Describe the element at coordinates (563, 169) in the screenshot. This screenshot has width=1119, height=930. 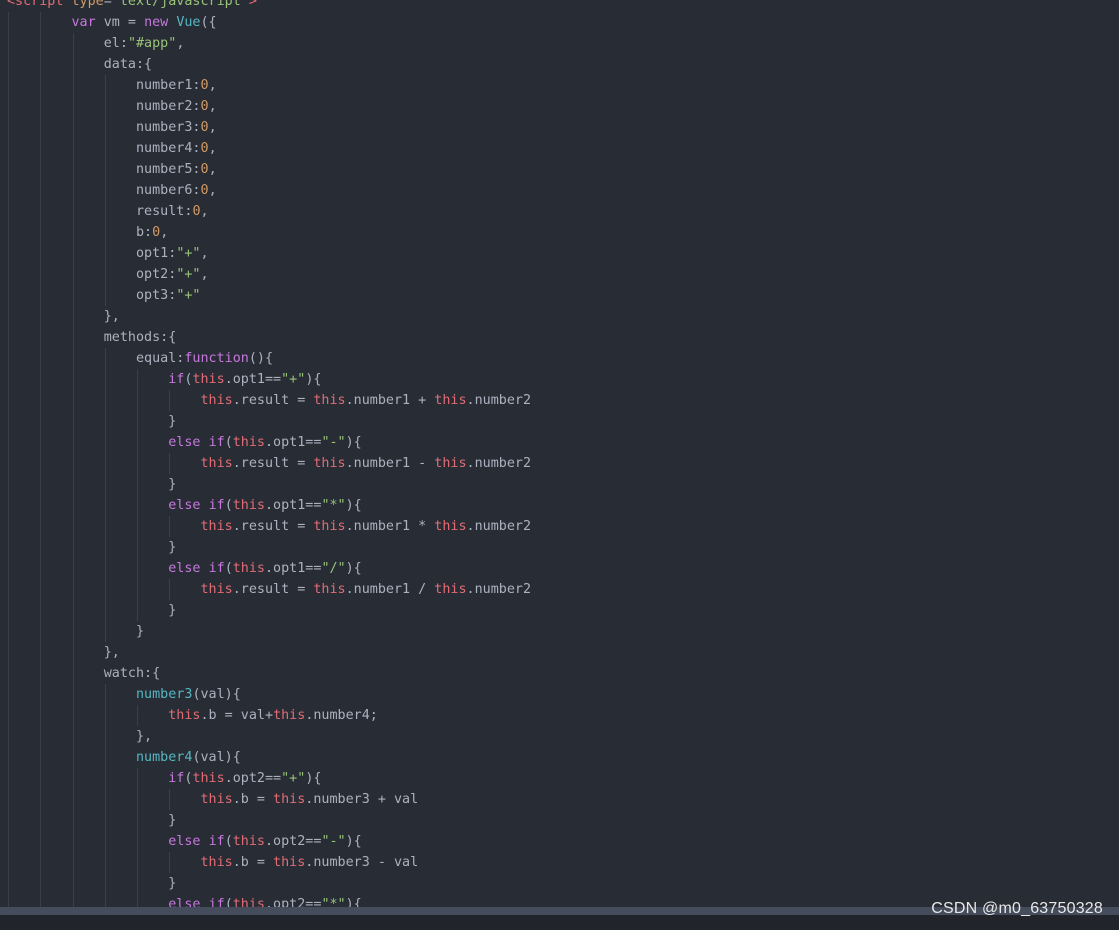
I see `code-line: number5:0,` at that location.